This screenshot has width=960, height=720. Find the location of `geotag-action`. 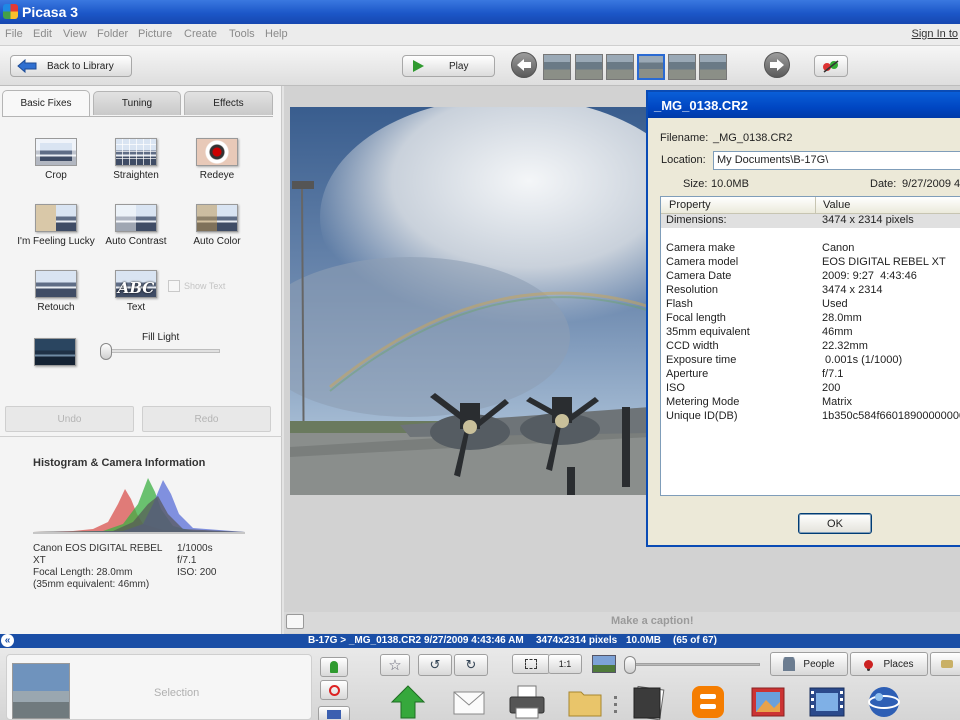

geotag-action is located at coordinates (884, 701).